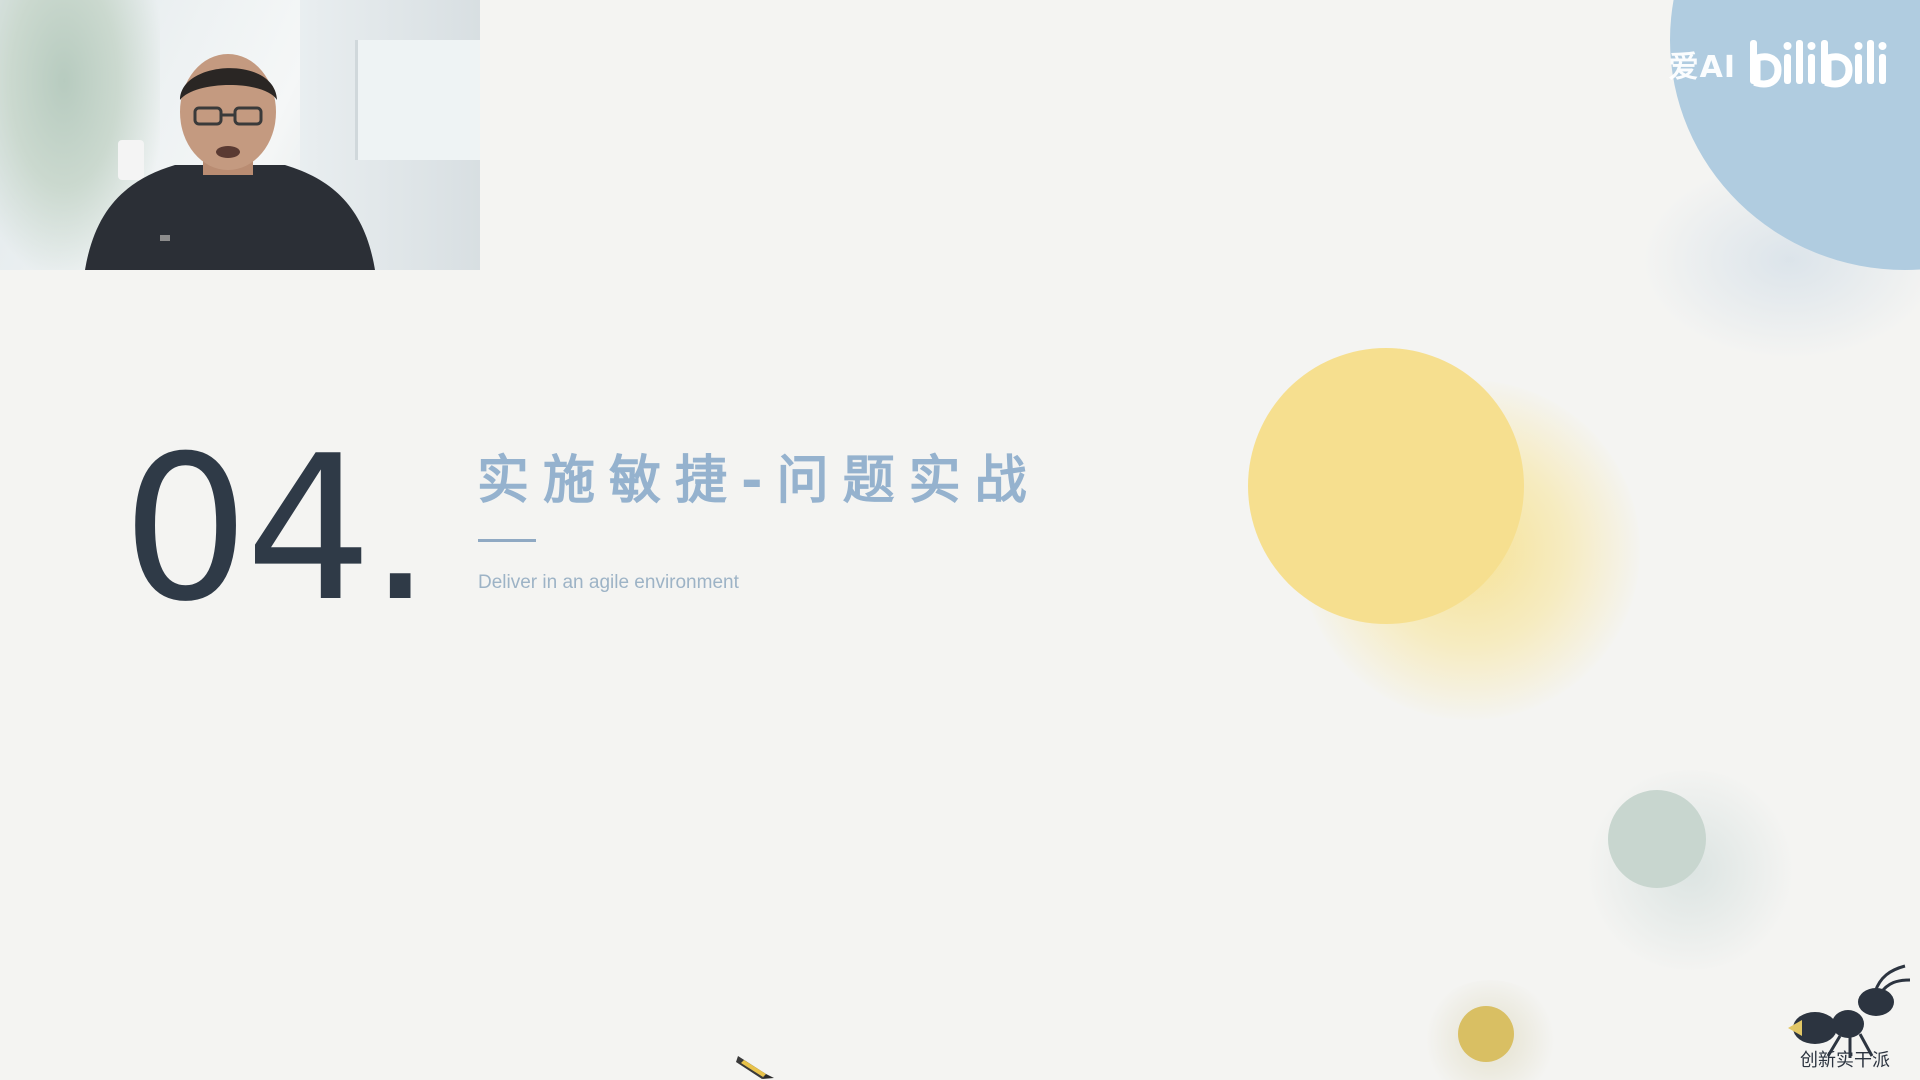 This screenshot has width=1920, height=1080. Describe the element at coordinates (507, 540) in the screenshot. I see `title-underline` at that location.